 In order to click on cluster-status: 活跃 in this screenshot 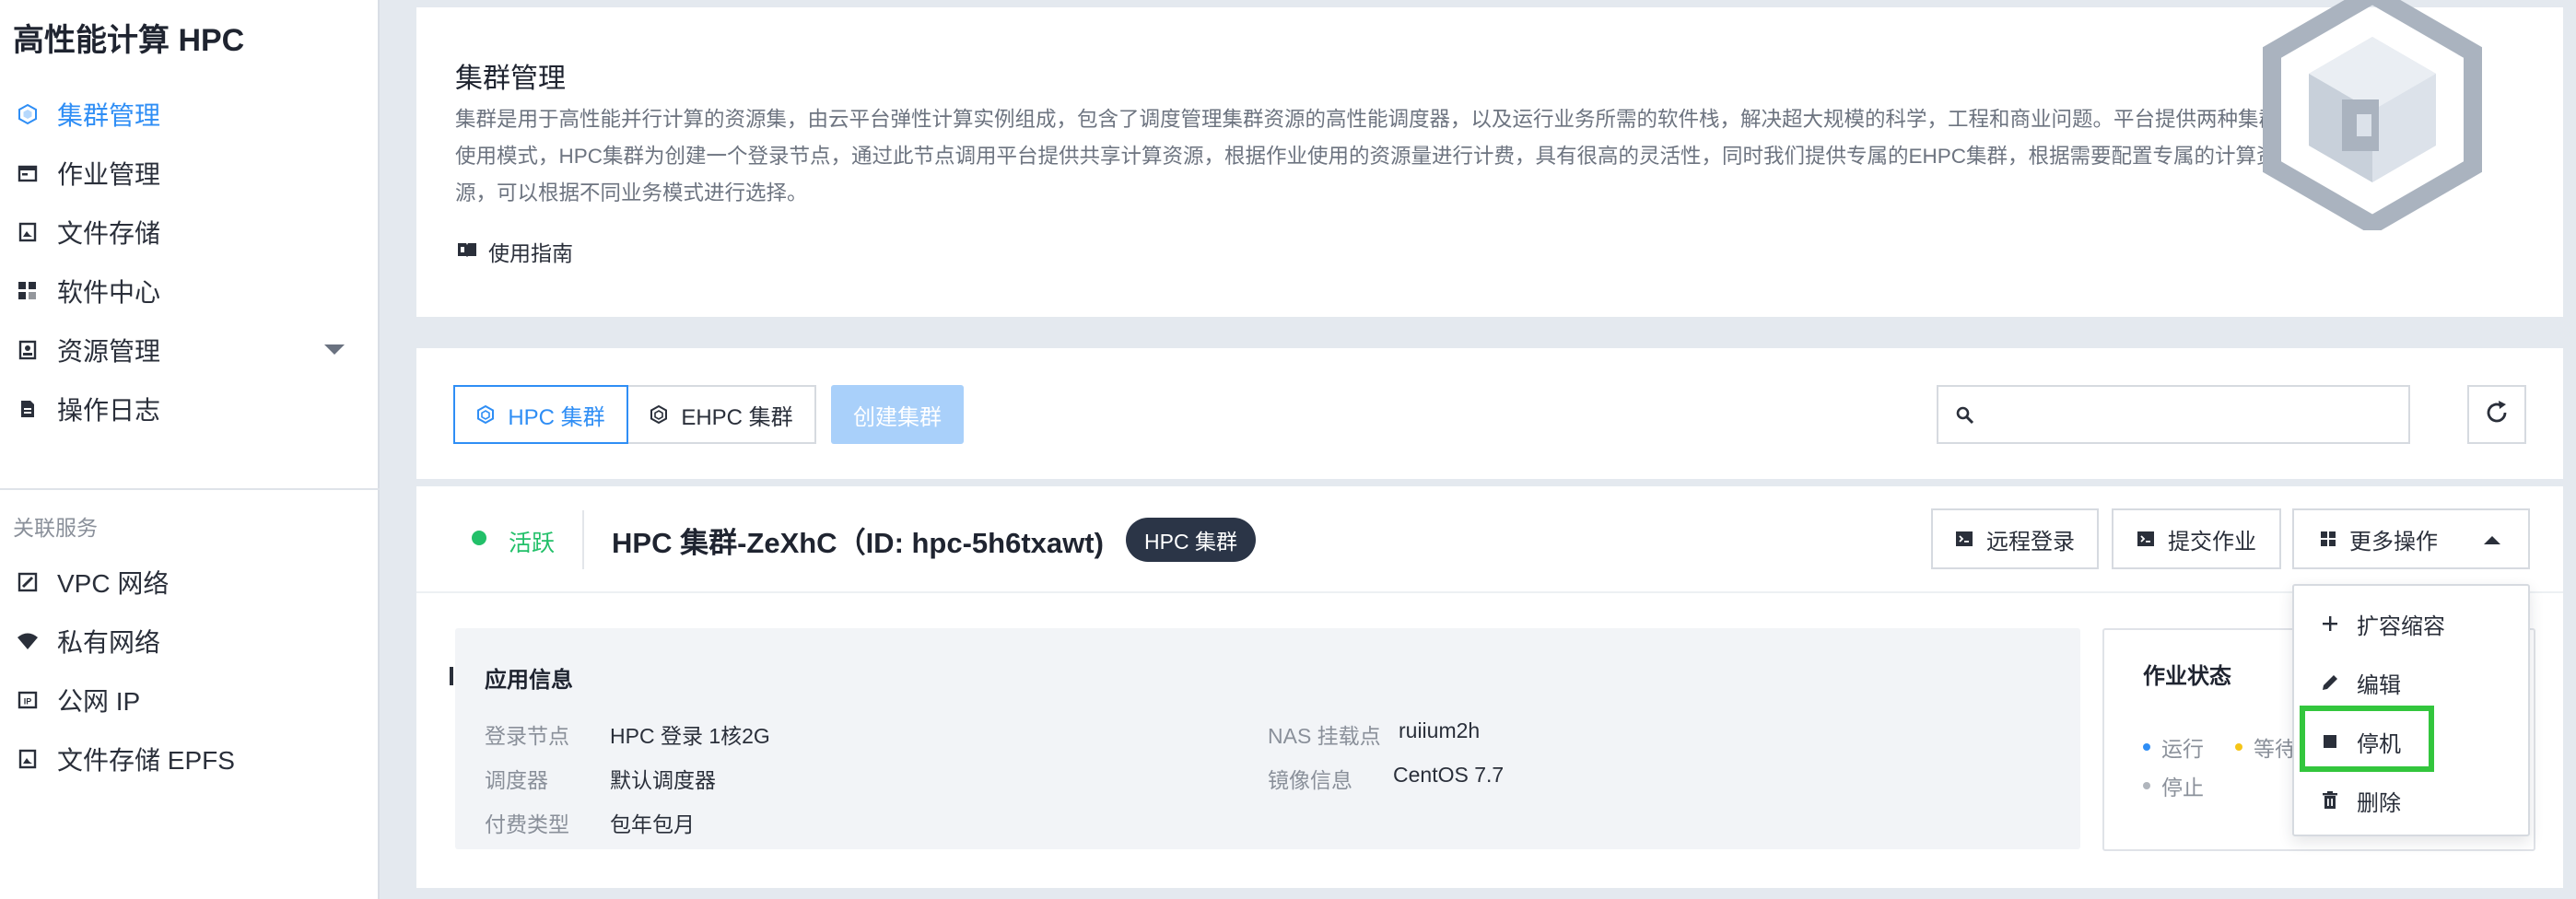, I will do `click(532, 543)`.